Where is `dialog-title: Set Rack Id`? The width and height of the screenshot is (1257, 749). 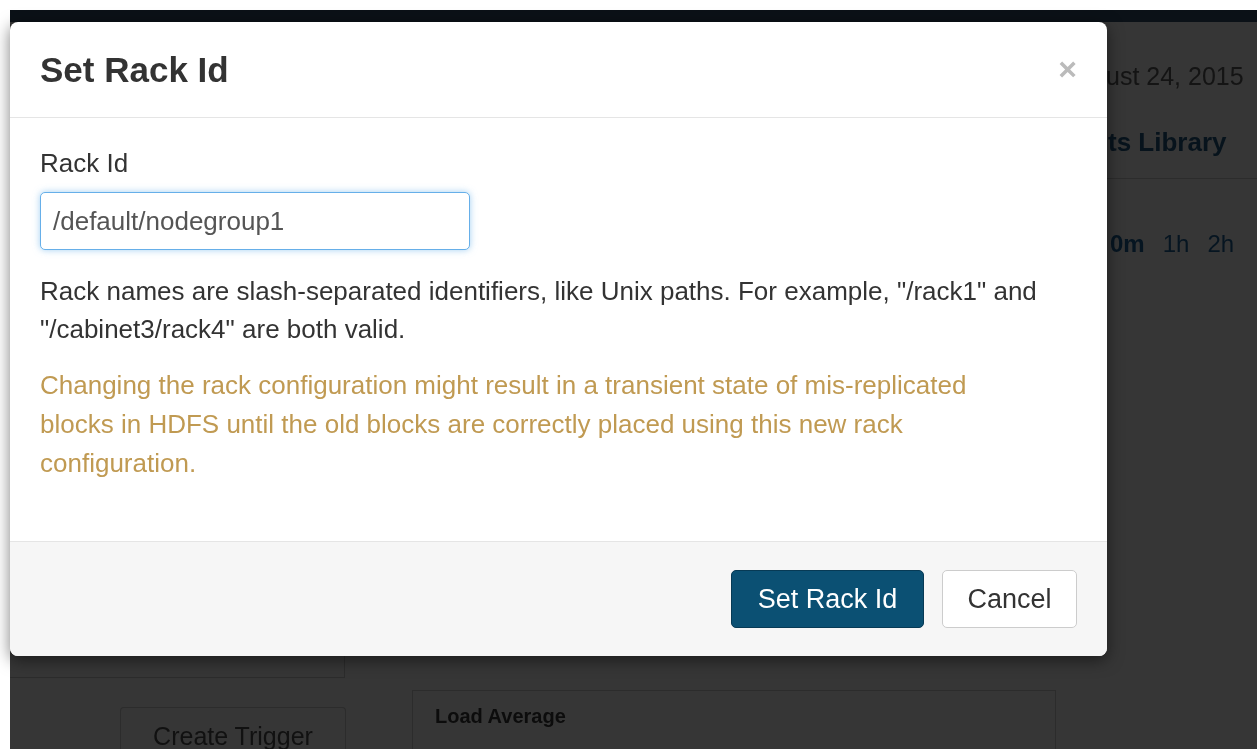
dialog-title: Set Rack Id is located at coordinates (134, 69).